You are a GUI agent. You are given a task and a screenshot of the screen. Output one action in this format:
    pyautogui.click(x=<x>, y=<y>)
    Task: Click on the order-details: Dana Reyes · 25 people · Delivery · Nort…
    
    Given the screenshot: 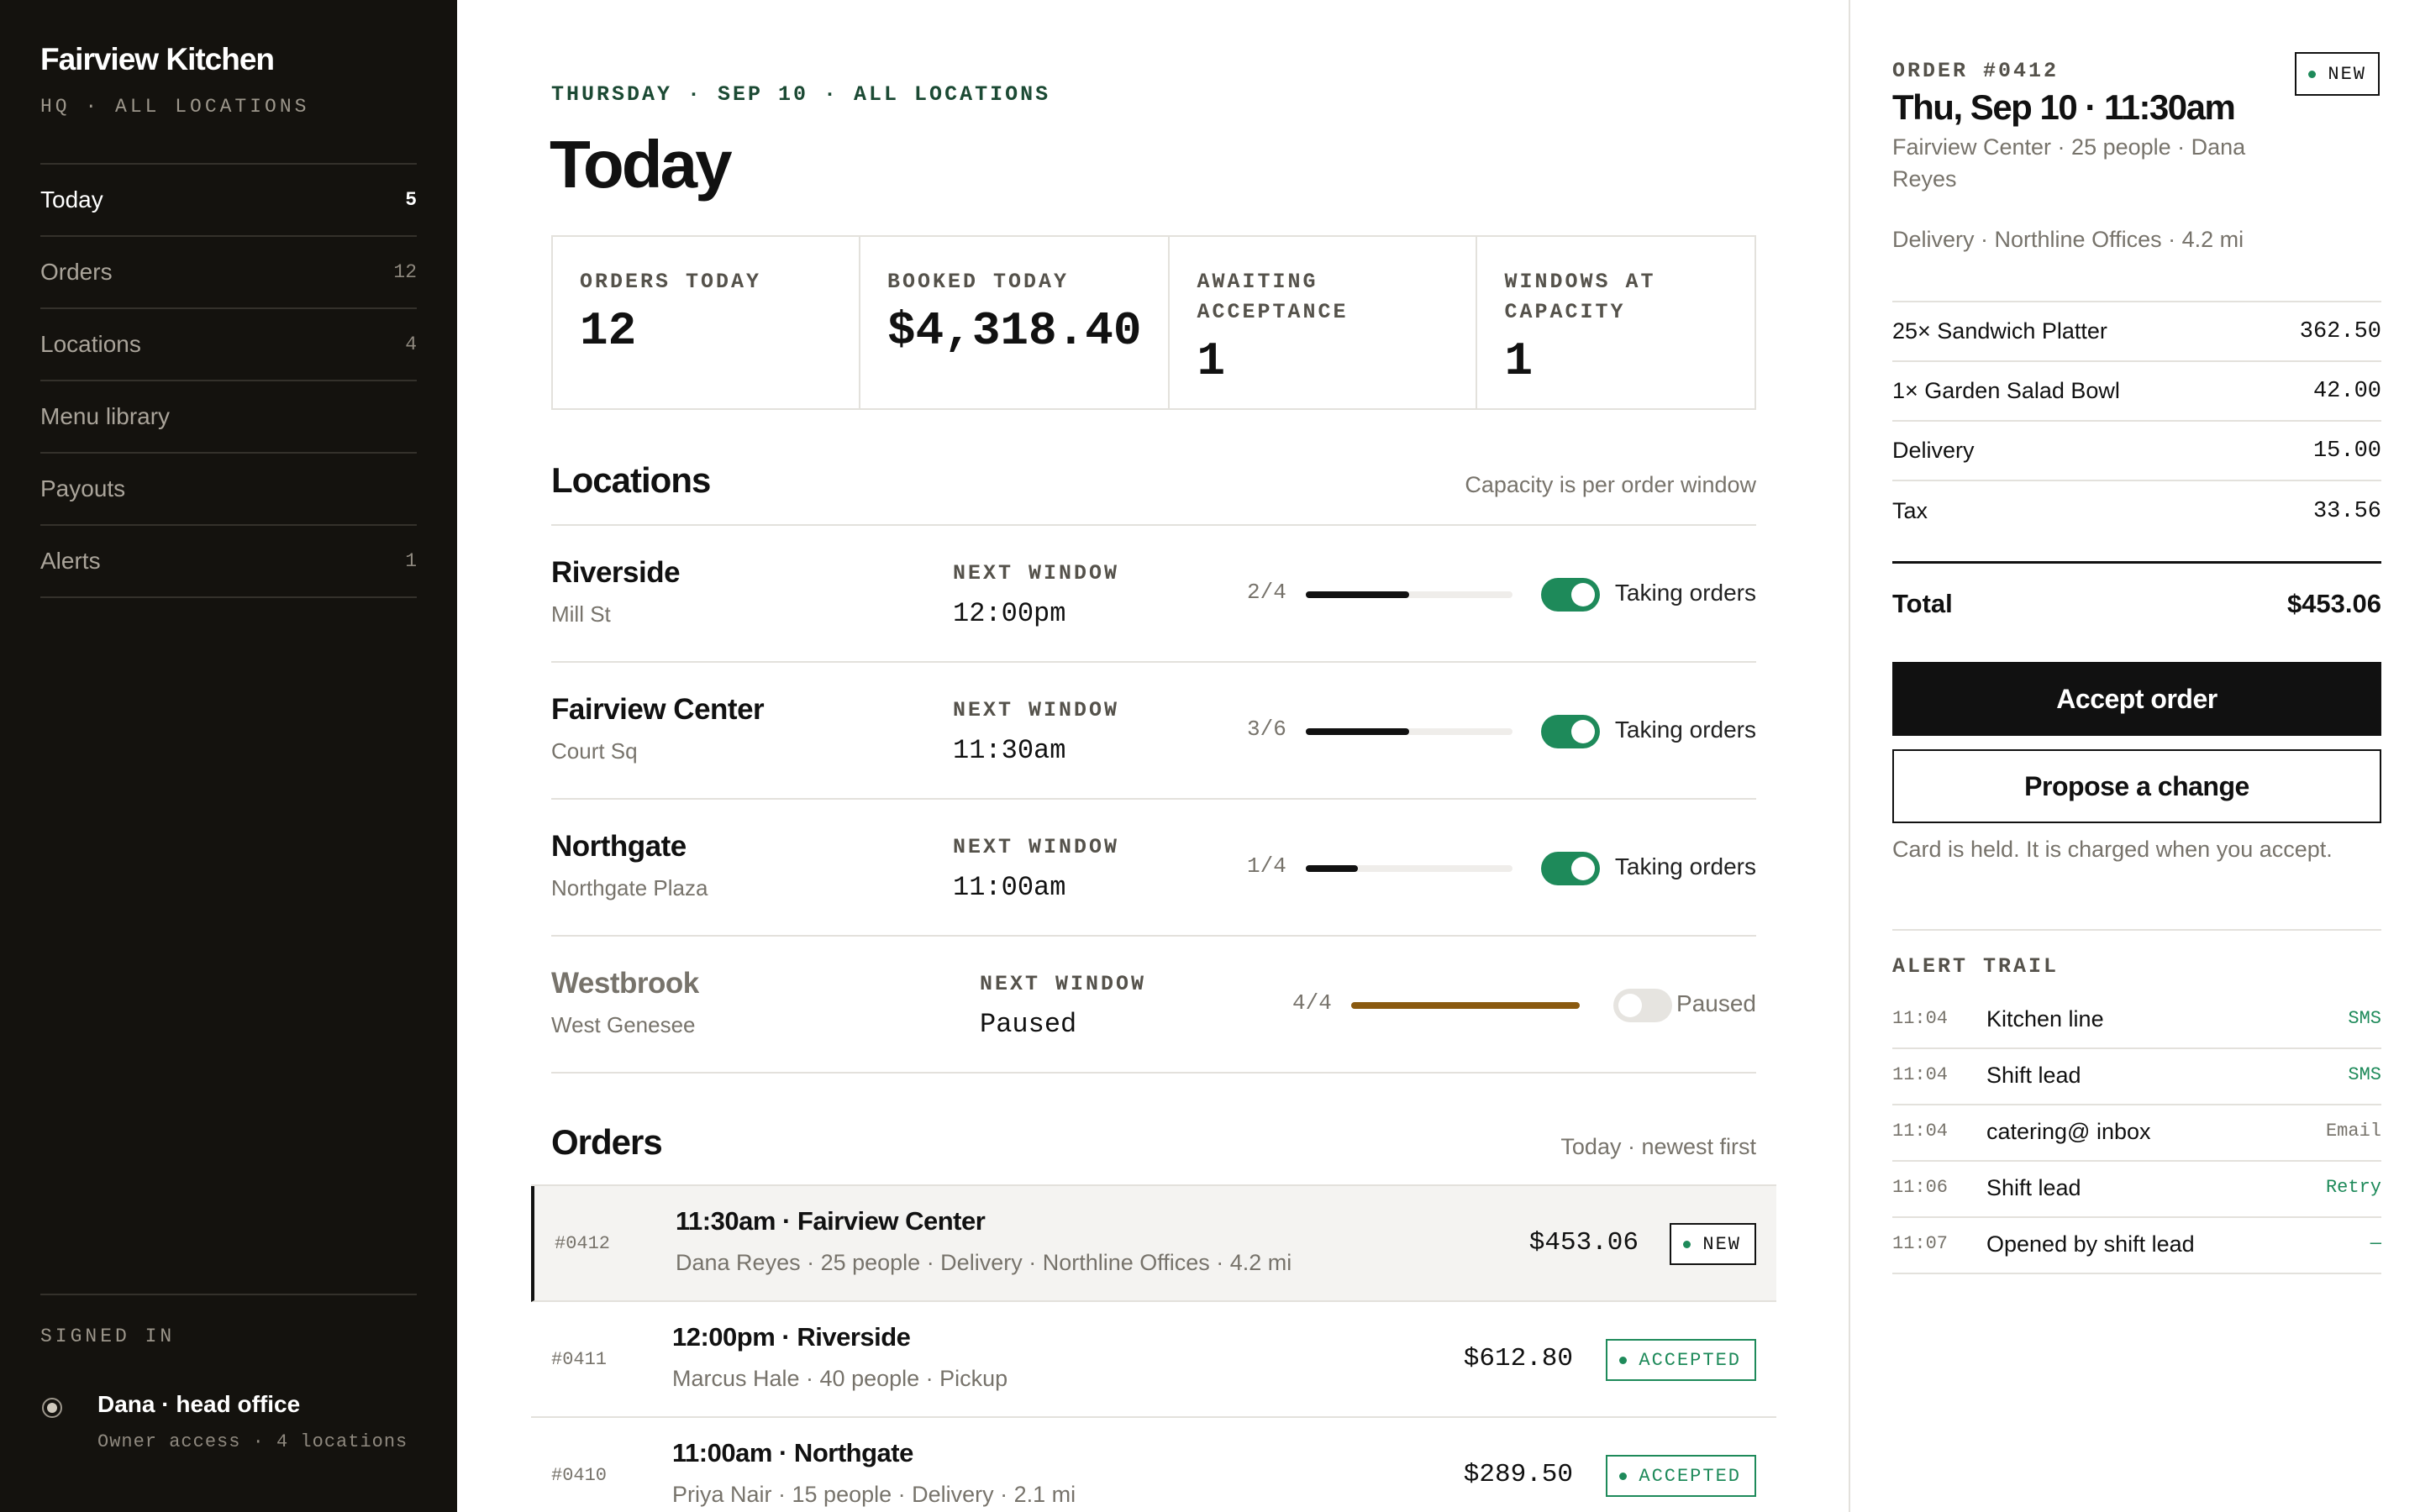 What is the action you would take?
    pyautogui.click(x=984, y=1262)
    